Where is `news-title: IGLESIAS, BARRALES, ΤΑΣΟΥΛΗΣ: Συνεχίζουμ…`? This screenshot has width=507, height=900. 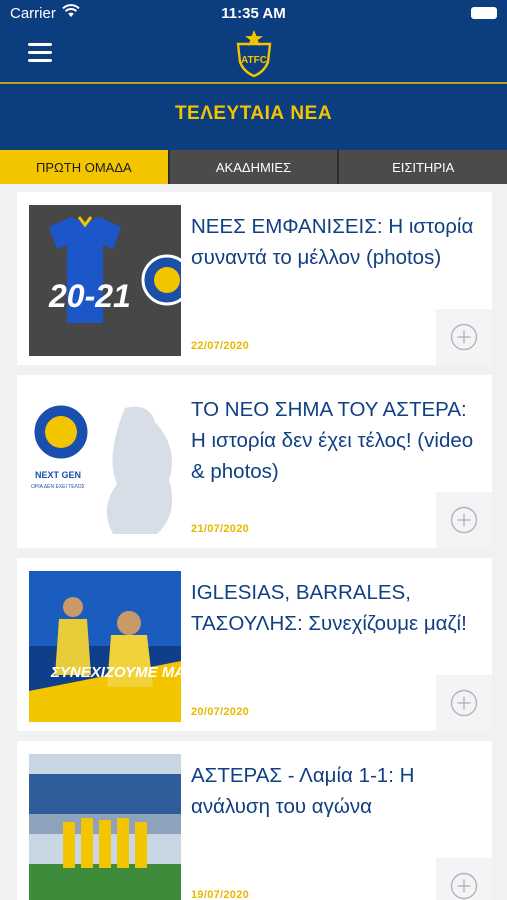 news-title: IGLESIAS, BARRALES, ΤΑΣΟΥΛΗΣ: Συνεχίζουμ… is located at coordinates (336, 608).